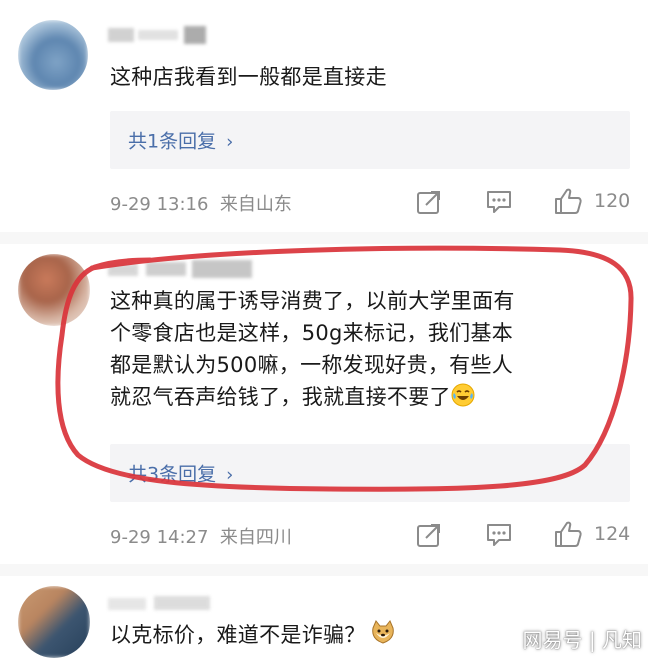  What do you see at coordinates (312, 333) in the screenshot?
I see `comment-line: 个零食店也是这样，50g来标记，我们基本` at bounding box center [312, 333].